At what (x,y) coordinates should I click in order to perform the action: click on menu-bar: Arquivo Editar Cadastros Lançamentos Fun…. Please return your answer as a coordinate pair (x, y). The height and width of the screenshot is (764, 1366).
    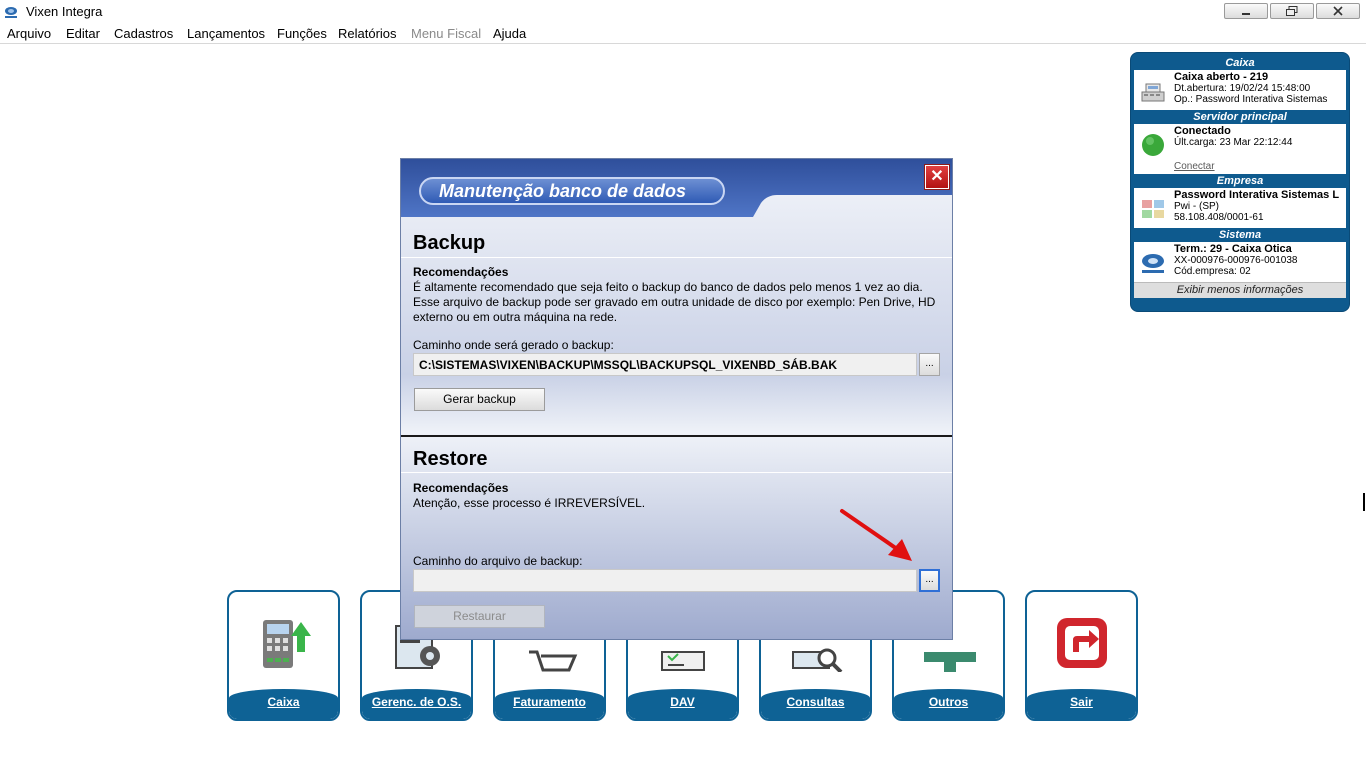
    Looking at the image, I should click on (683, 34).